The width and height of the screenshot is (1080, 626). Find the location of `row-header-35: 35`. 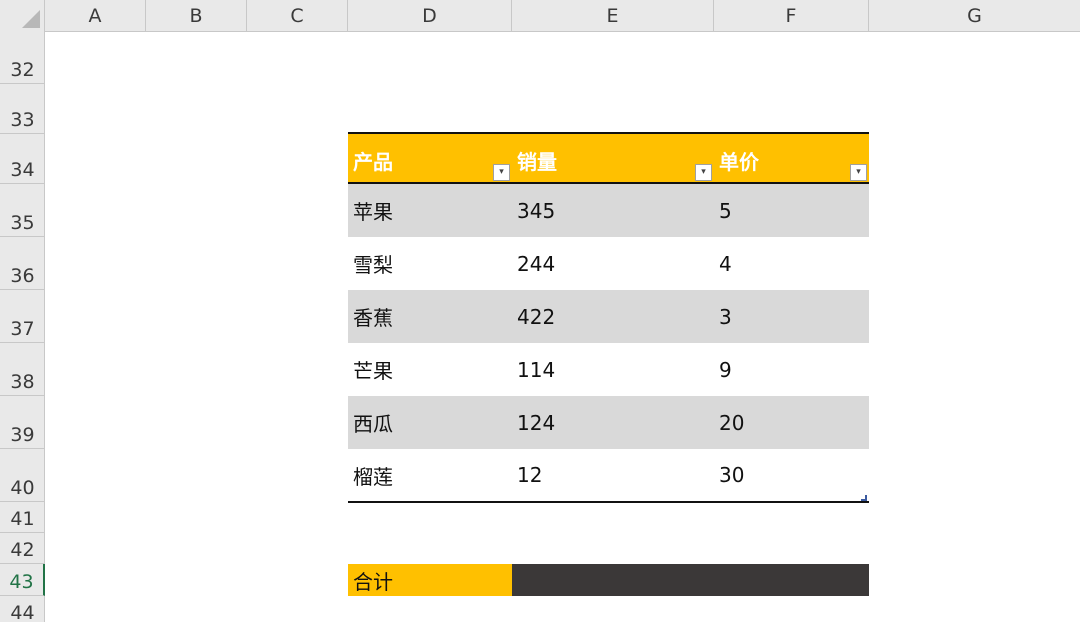

row-header-35: 35 is located at coordinates (22, 210).